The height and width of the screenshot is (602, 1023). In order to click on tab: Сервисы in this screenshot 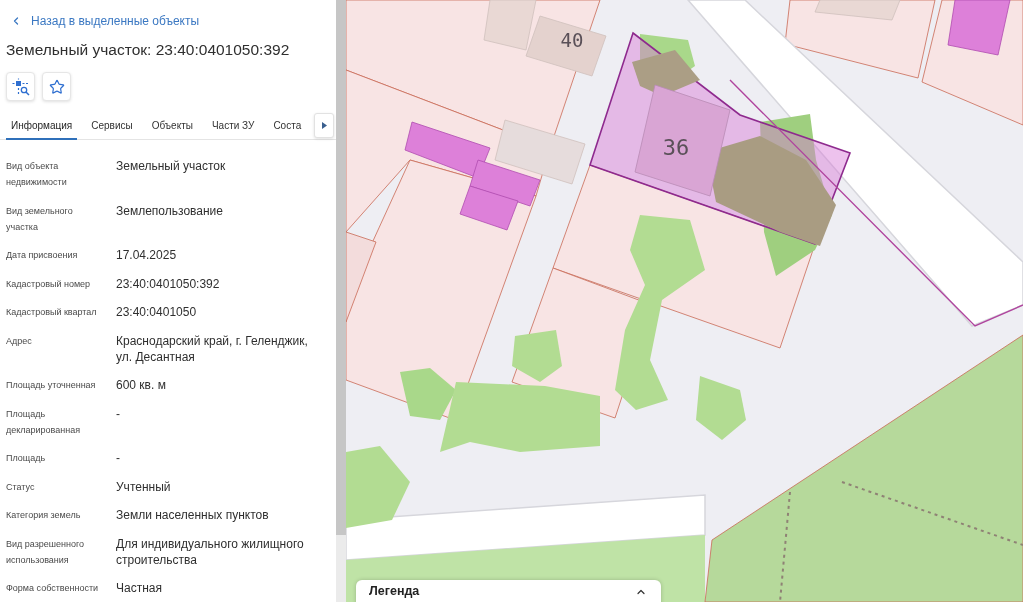, I will do `click(112, 126)`.